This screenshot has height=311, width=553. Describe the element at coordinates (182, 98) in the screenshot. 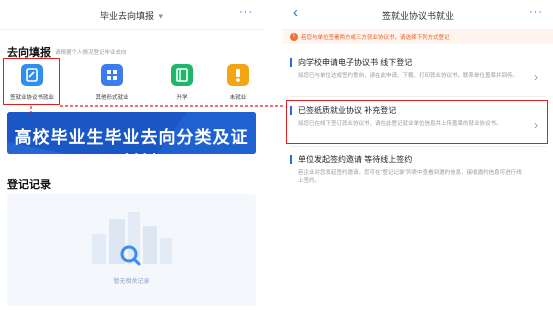

I see `fill-item-label: 升学` at that location.